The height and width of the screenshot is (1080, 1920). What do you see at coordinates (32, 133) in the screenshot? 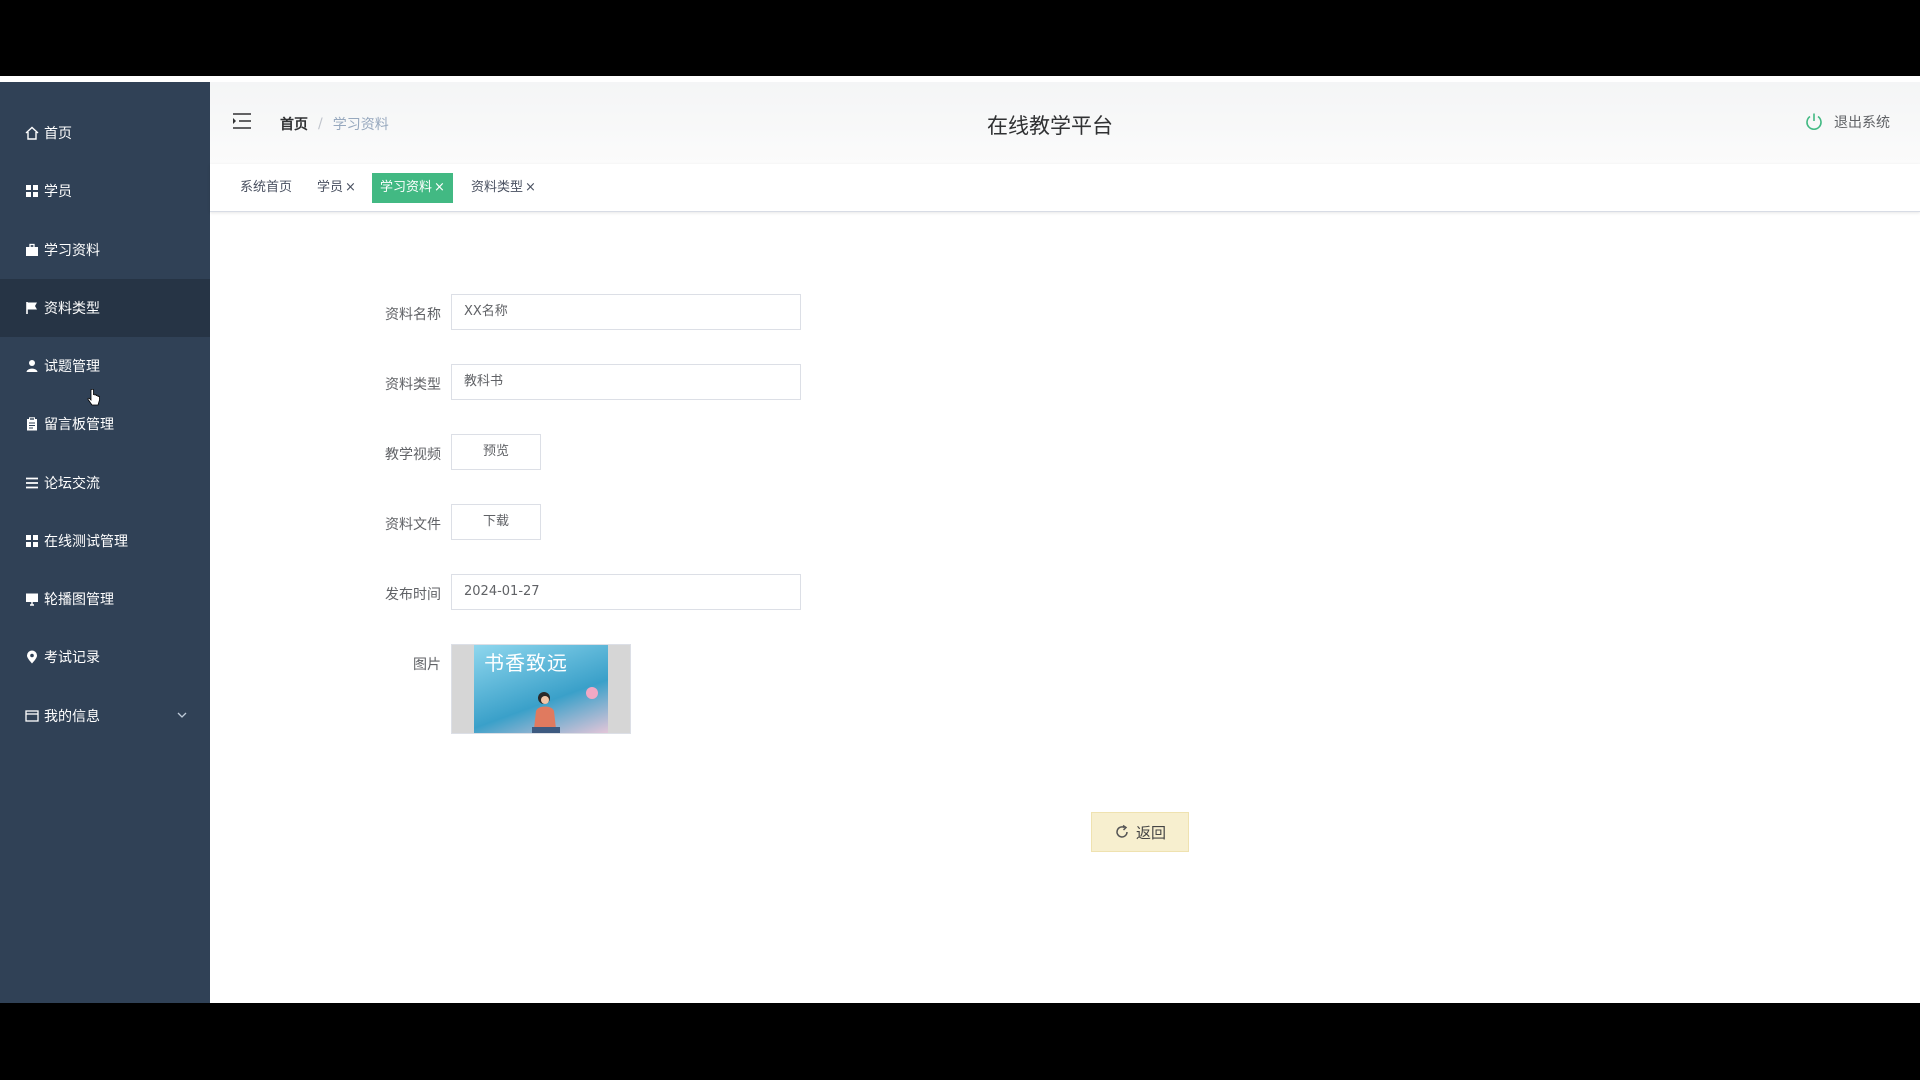
I see `home-icon` at bounding box center [32, 133].